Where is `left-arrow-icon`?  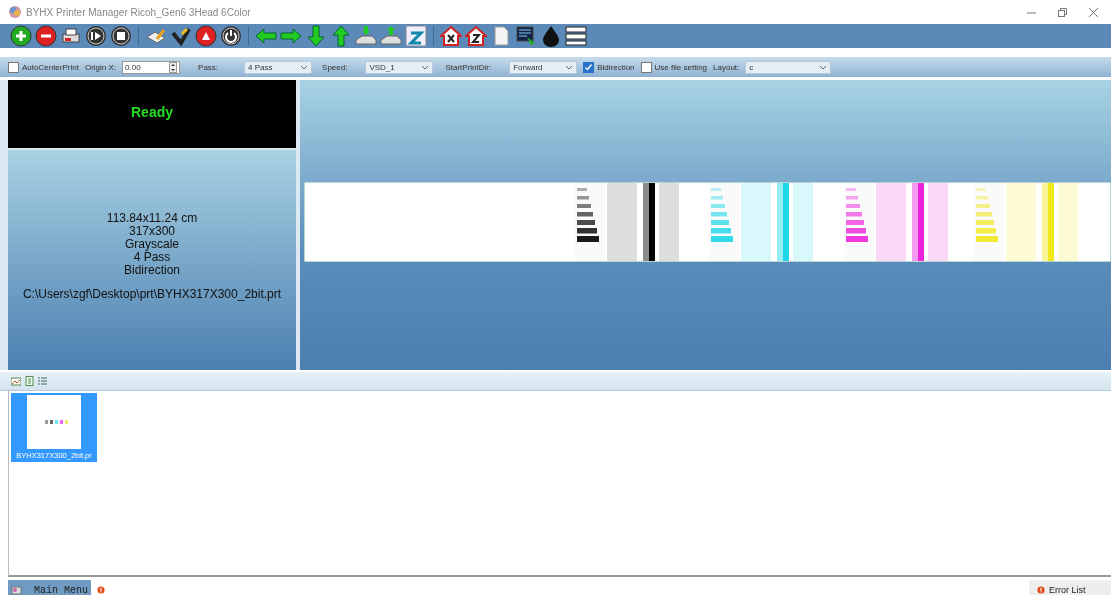 left-arrow-icon is located at coordinates (266, 36).